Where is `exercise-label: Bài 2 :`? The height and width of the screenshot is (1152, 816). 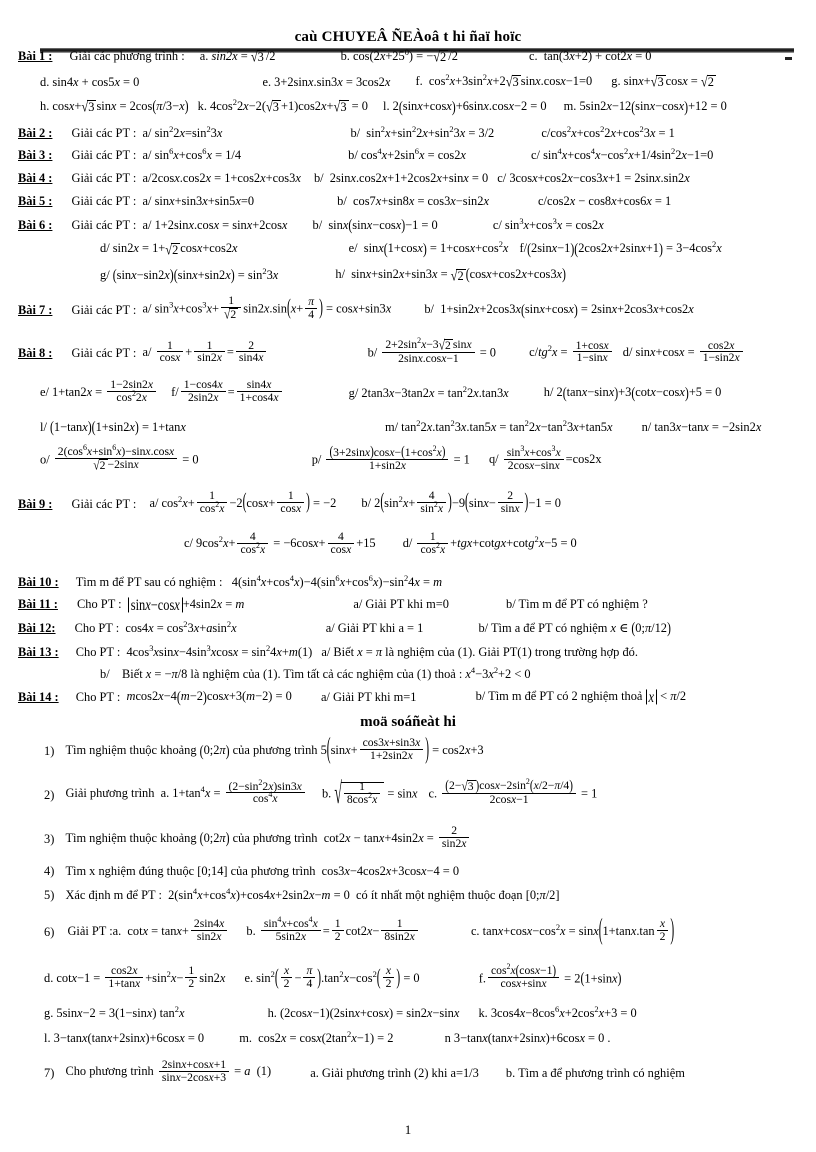
exercise-label: Bài 2 : is located at coordinates (35, 132).